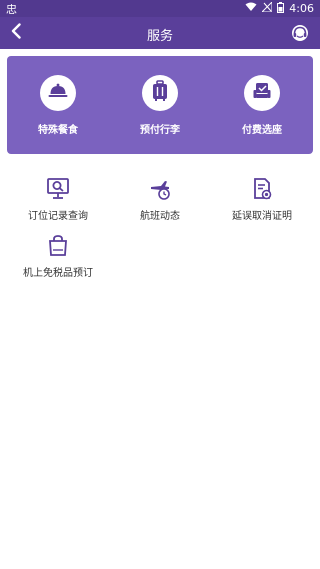  I want to click on food-cloche-icon, so click(58, 93).